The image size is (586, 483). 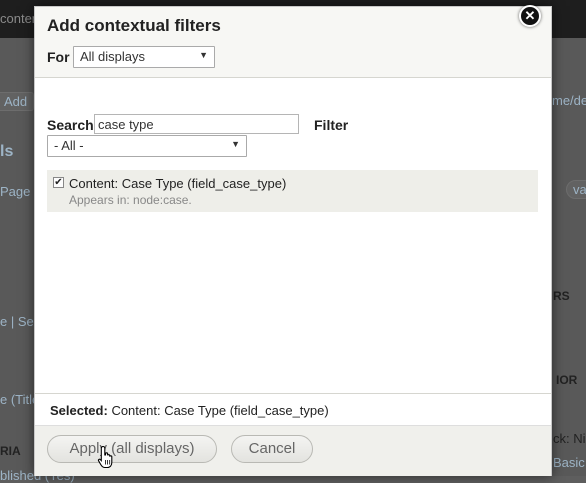 I want to click on background-ior-text: IOR, so click(x=567, y=380).